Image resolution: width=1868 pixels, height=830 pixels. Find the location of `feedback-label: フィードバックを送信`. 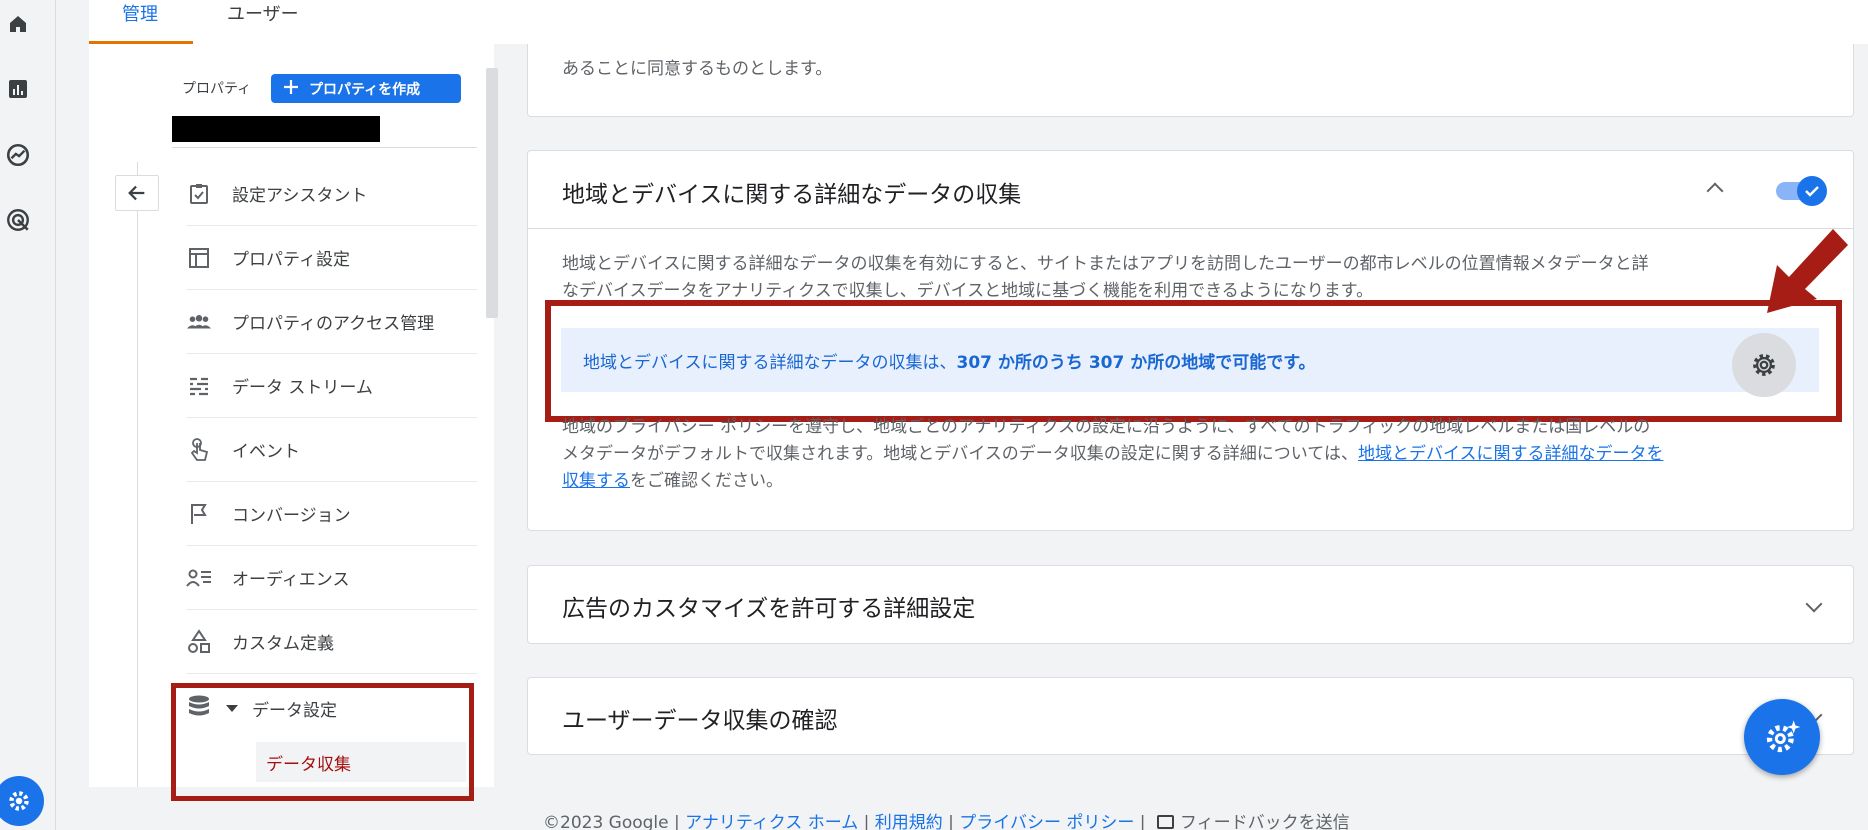

feedback-label: フィードバックを送信 is located at coordinates (1264, 821).